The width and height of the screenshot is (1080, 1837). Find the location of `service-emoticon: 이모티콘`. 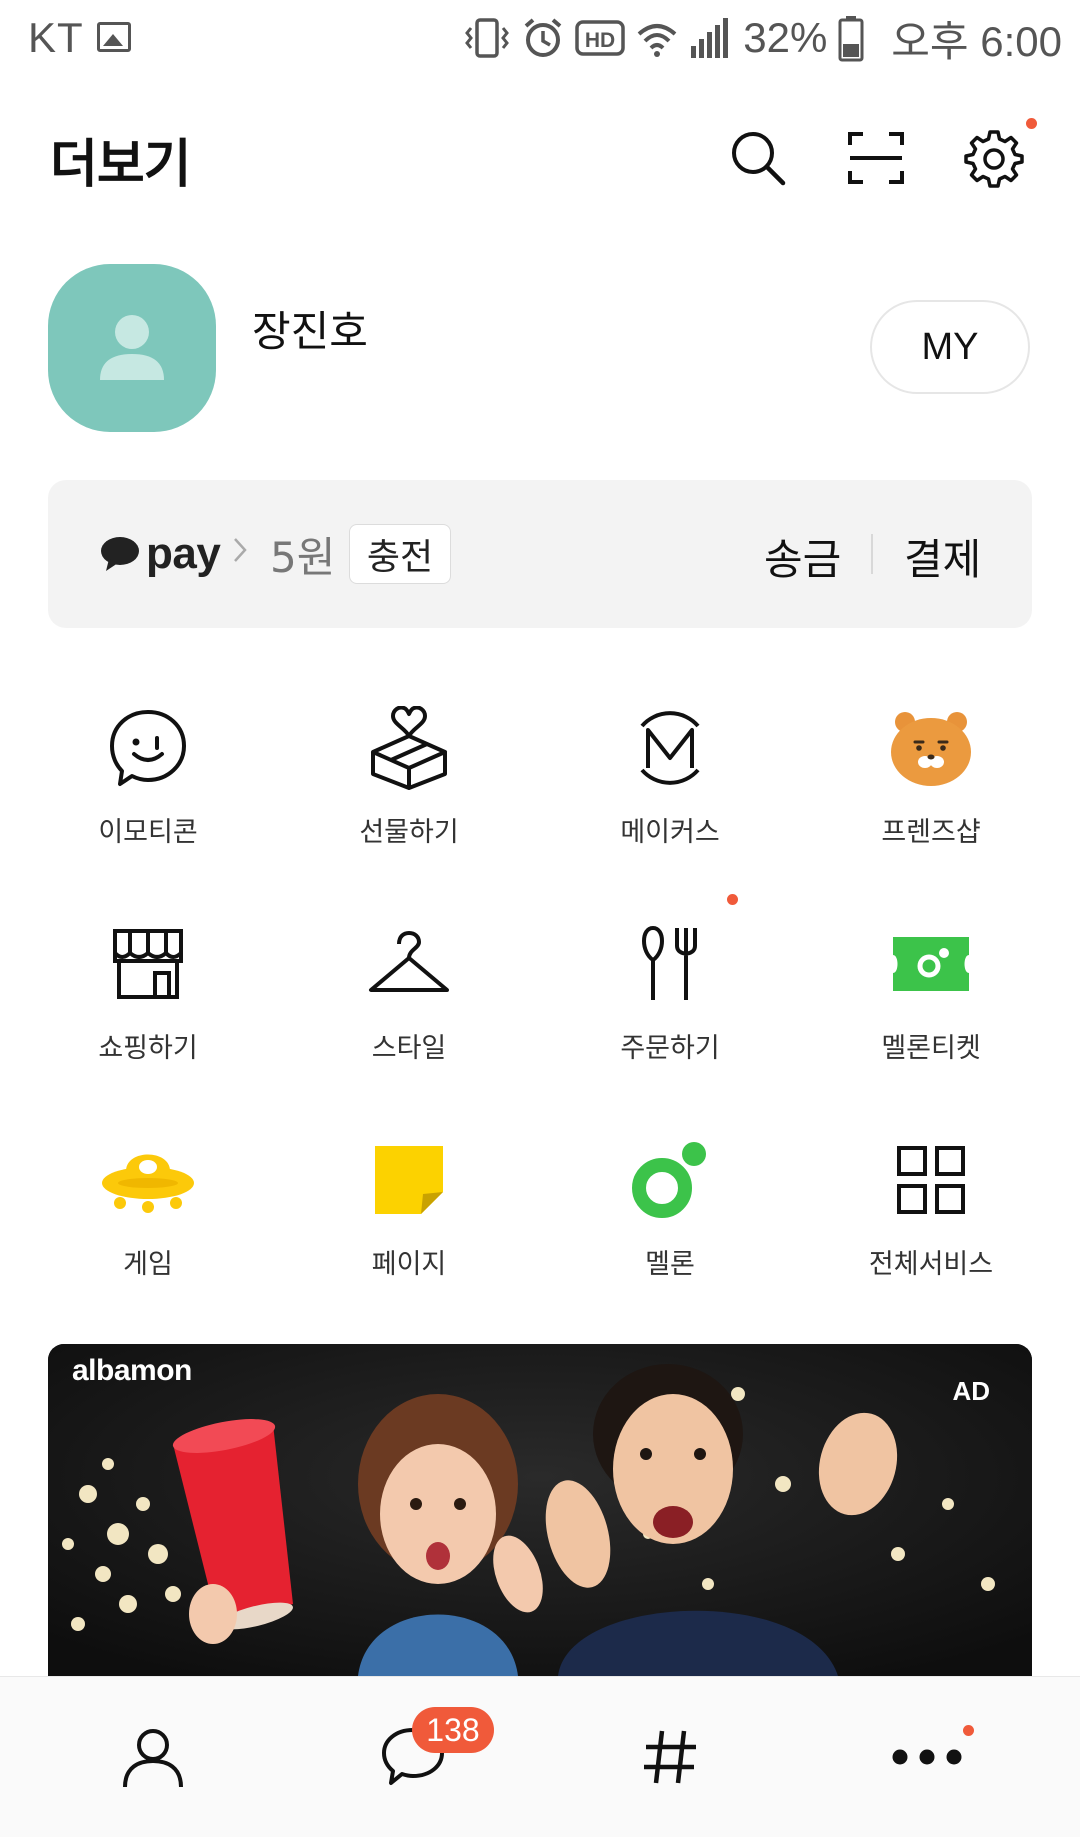

service-emoticon: 이모티콘 is located at coordinates (148, 793).